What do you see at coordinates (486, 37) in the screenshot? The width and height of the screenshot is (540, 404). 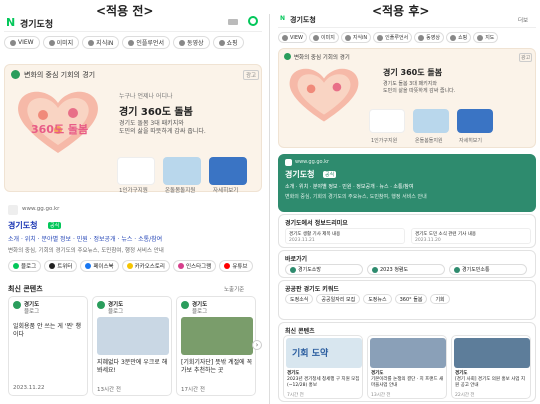 I see `tab-map: 지도` at bounding box center [486, 37].